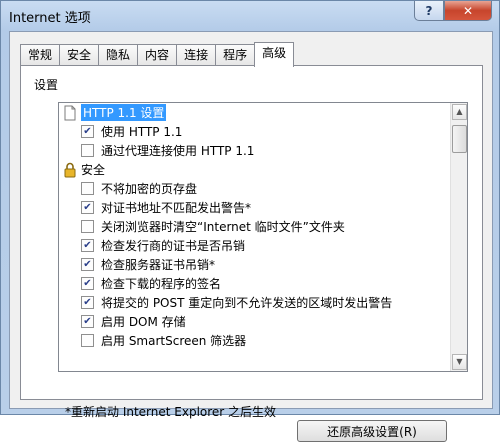  I want to click on option-label: 通过代理连接使用 HTTP 1.1, so click(178, 151).